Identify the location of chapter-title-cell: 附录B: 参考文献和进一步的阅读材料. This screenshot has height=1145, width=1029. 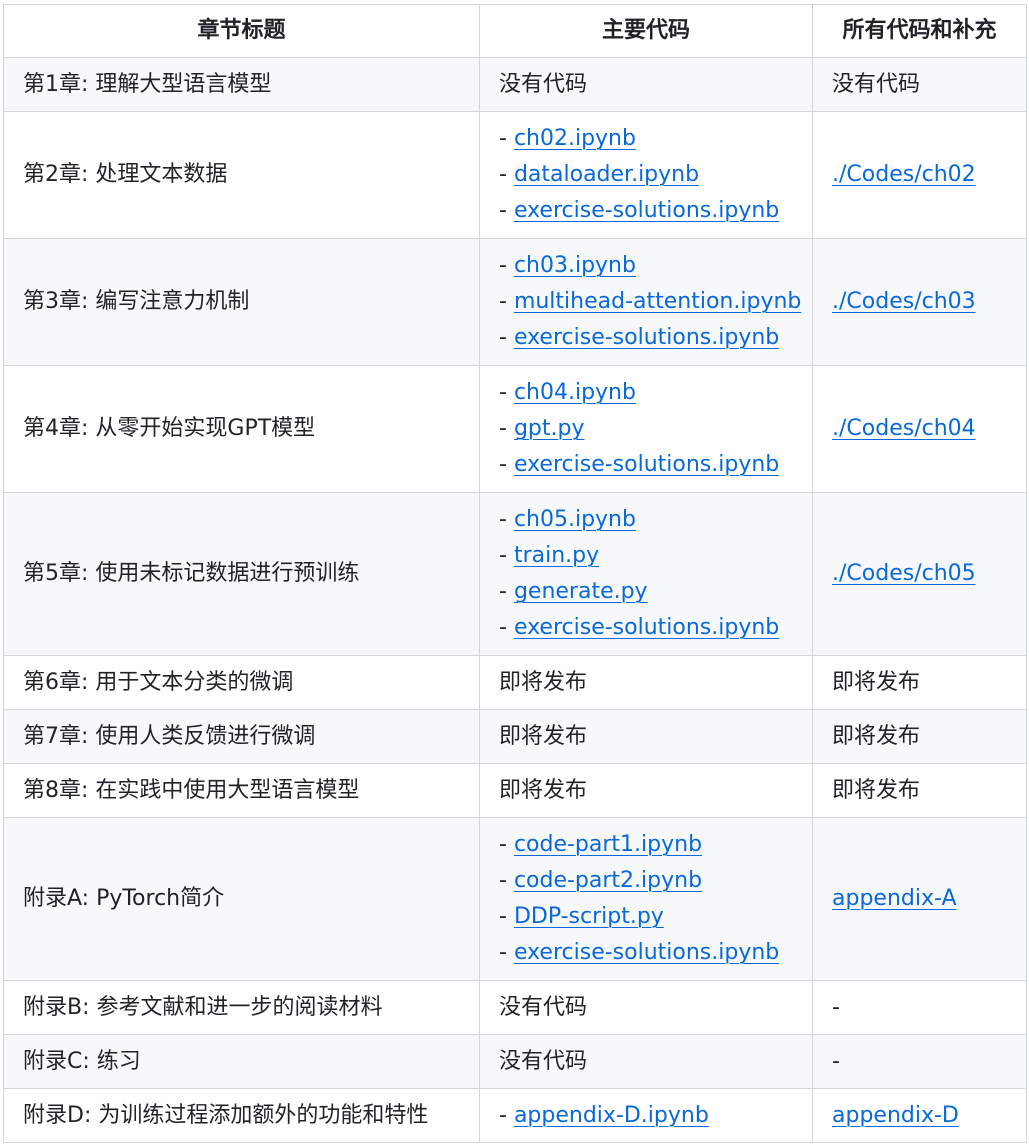
(241, 1007).